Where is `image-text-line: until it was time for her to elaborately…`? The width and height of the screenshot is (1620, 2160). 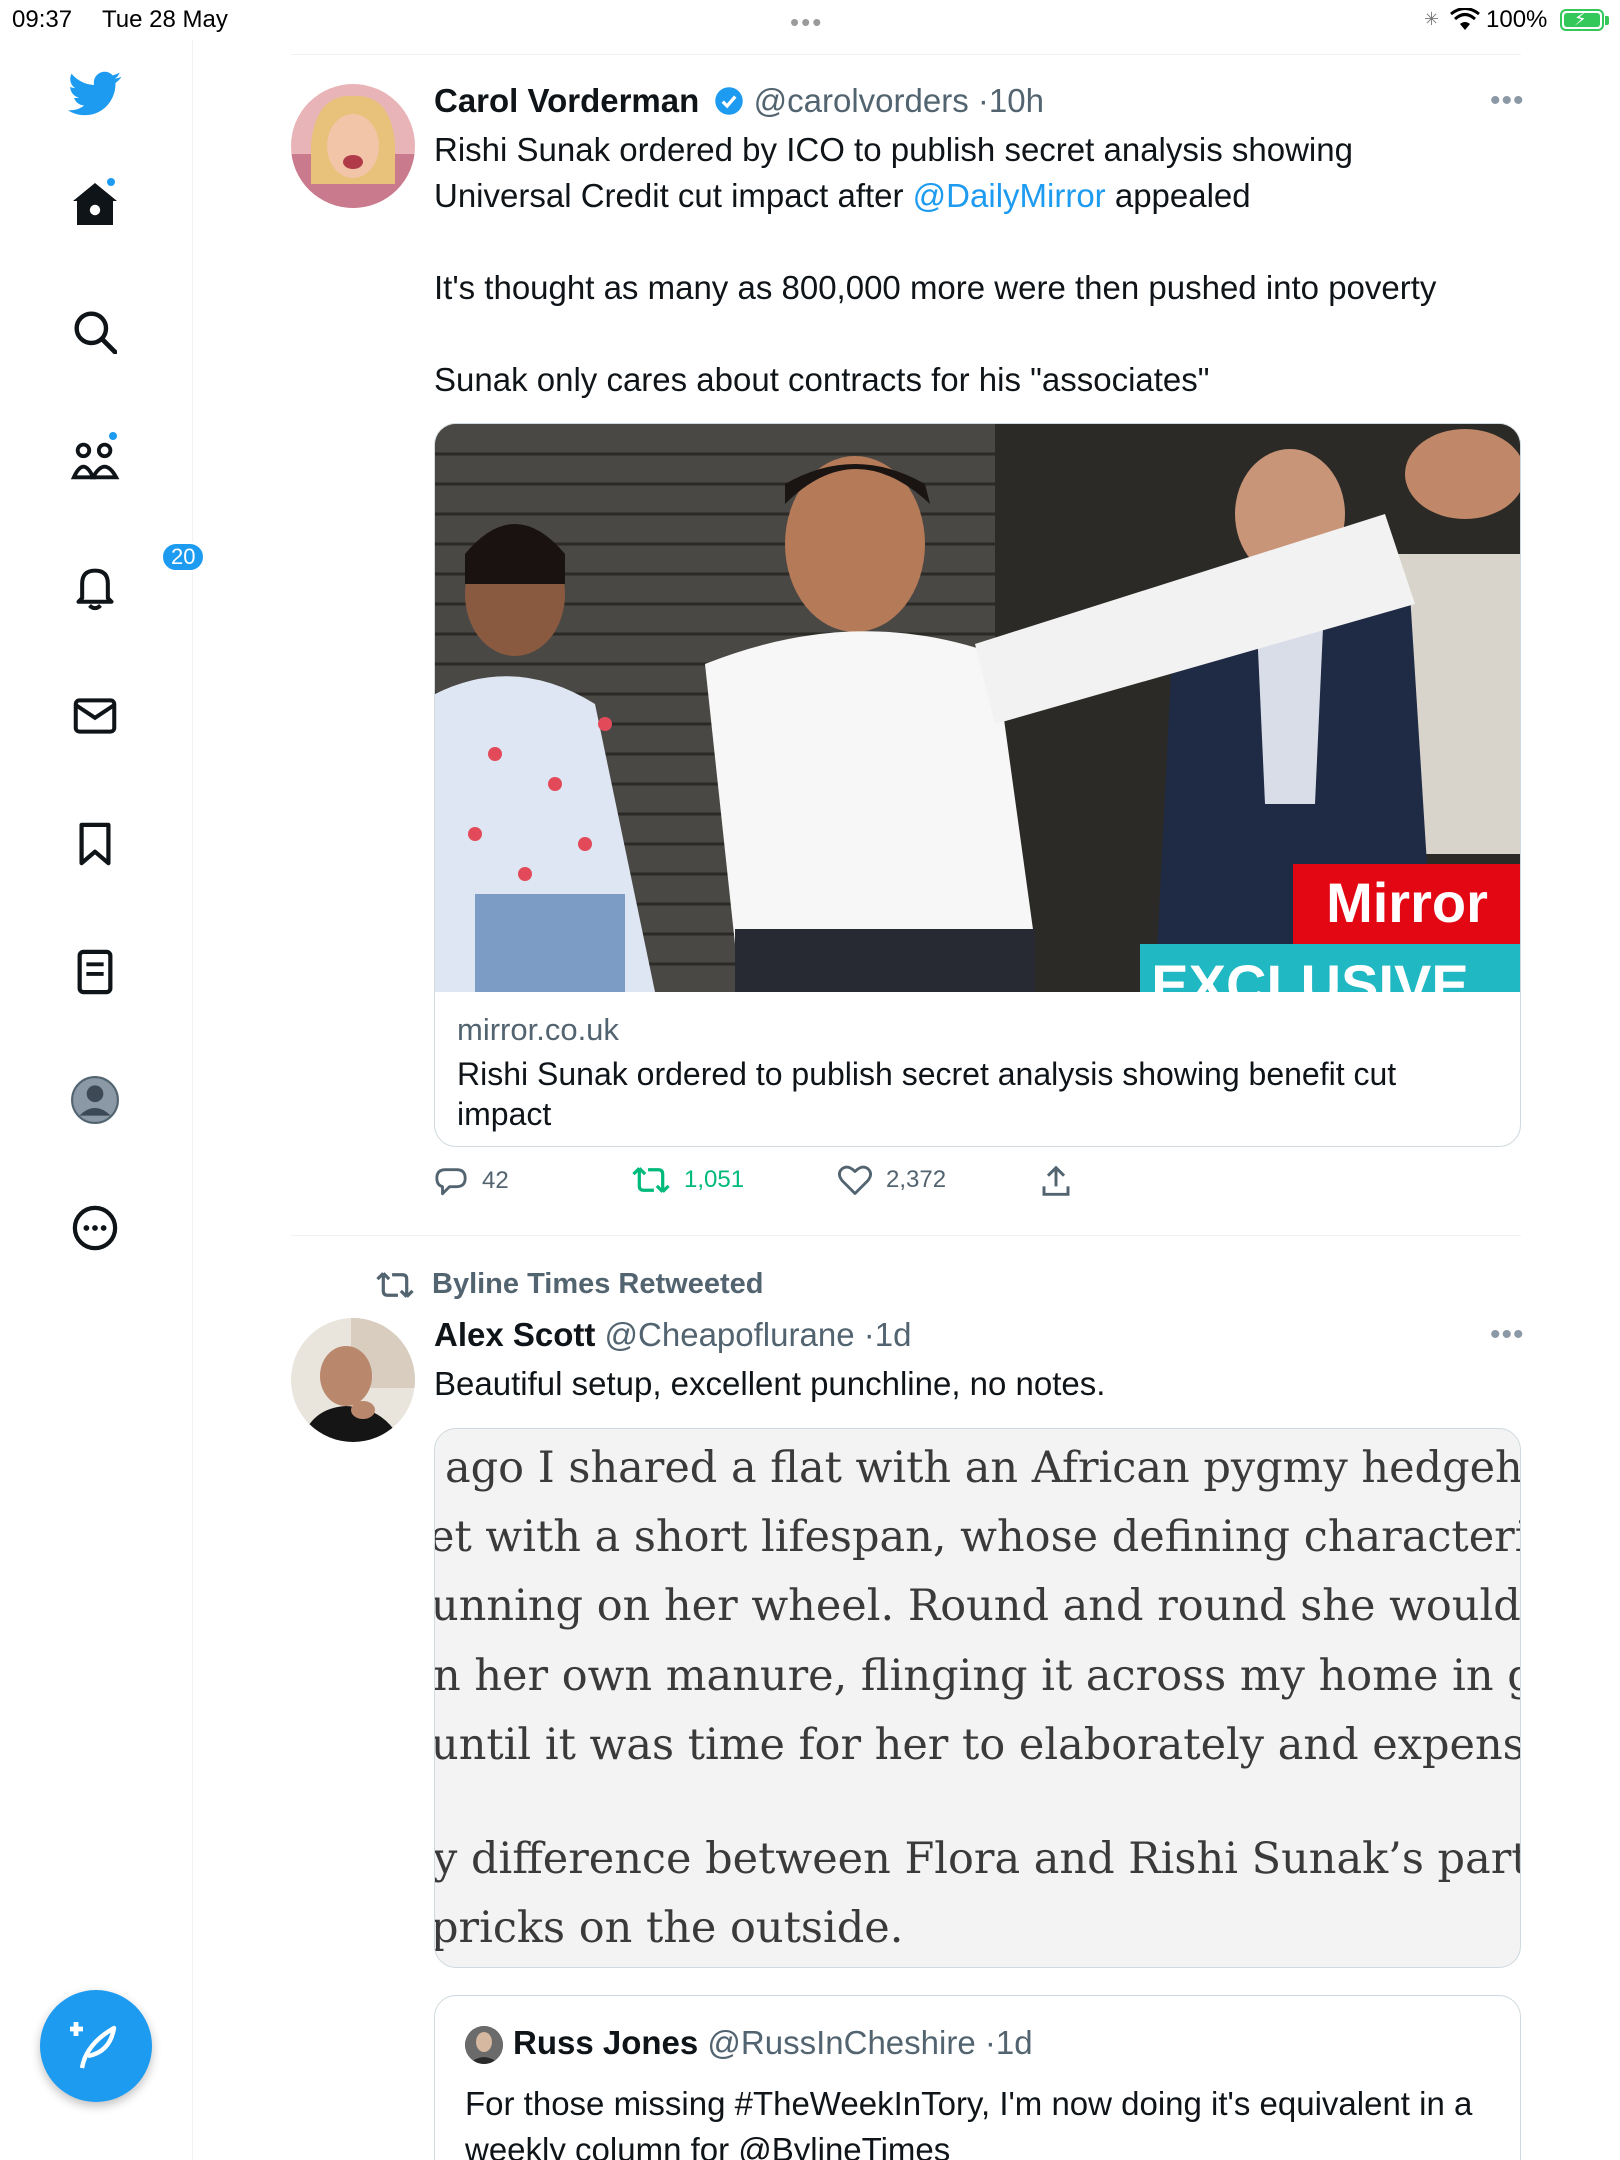 image-text-line: until it was time for her to elaborately… is located at coordinates (977, 1745).